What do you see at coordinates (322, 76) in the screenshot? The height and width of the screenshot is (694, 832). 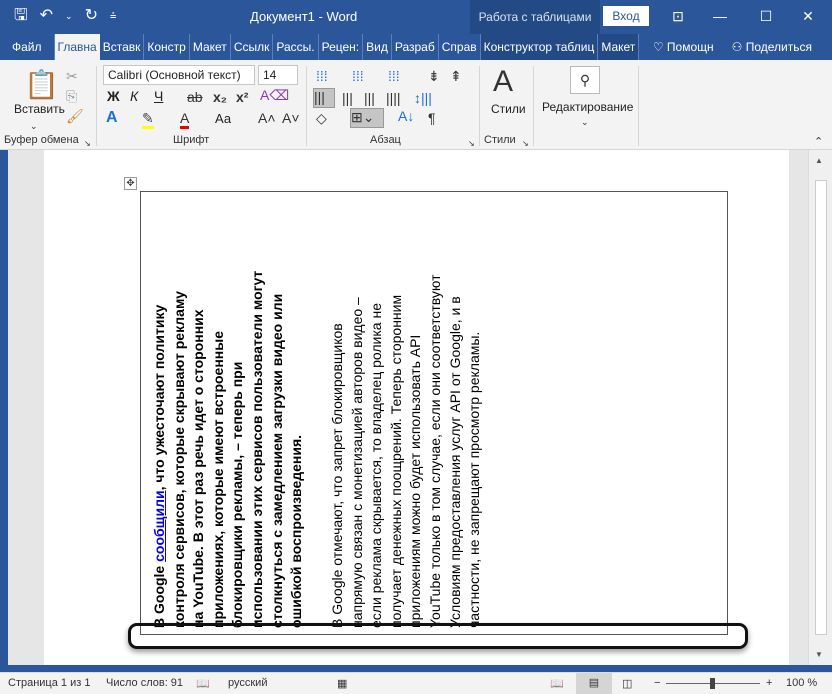 I see `bullets-icon: ⁞⁞⁞` at bounding box center [322, 76].